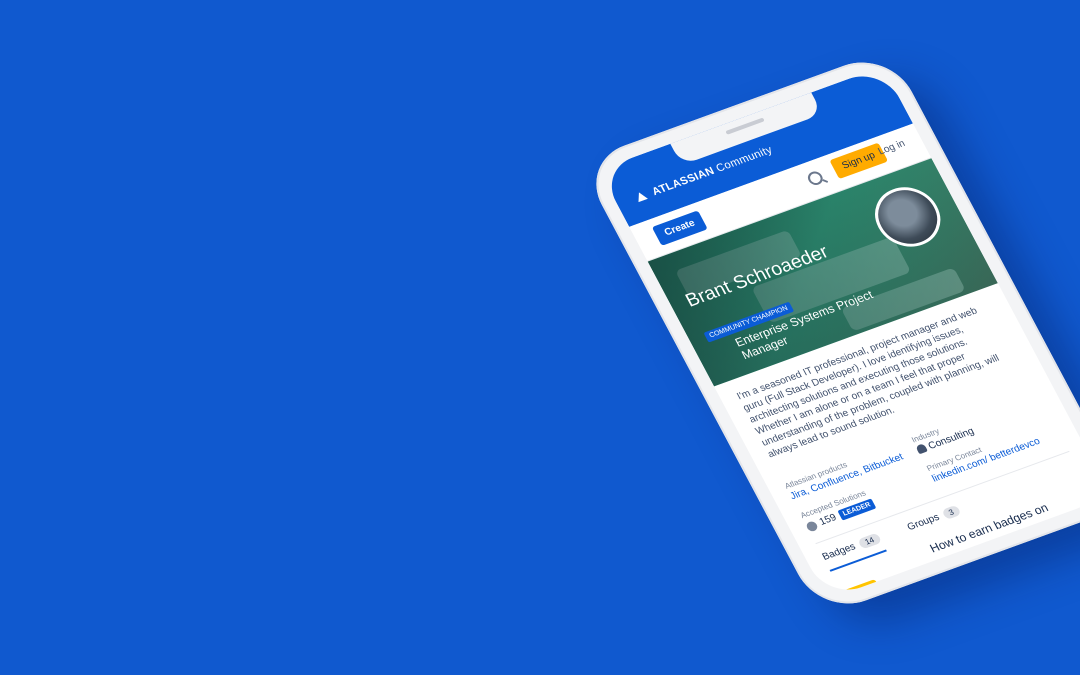 The width and height of the screenshot is (1080, 675). I want to click on tab-count: 3, so click(951, 512).